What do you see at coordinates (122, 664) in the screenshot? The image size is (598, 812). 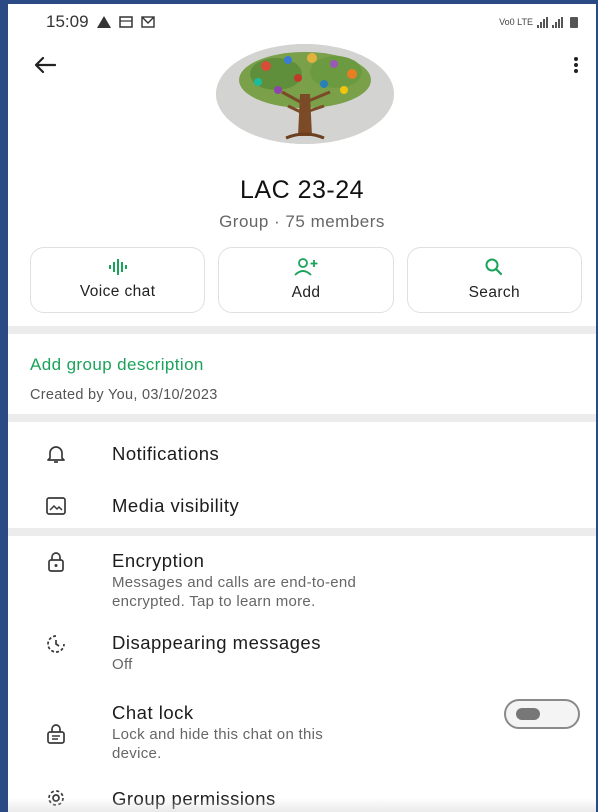 I see `disappearing-messages-value: Off` at bounding box center [122, 664].